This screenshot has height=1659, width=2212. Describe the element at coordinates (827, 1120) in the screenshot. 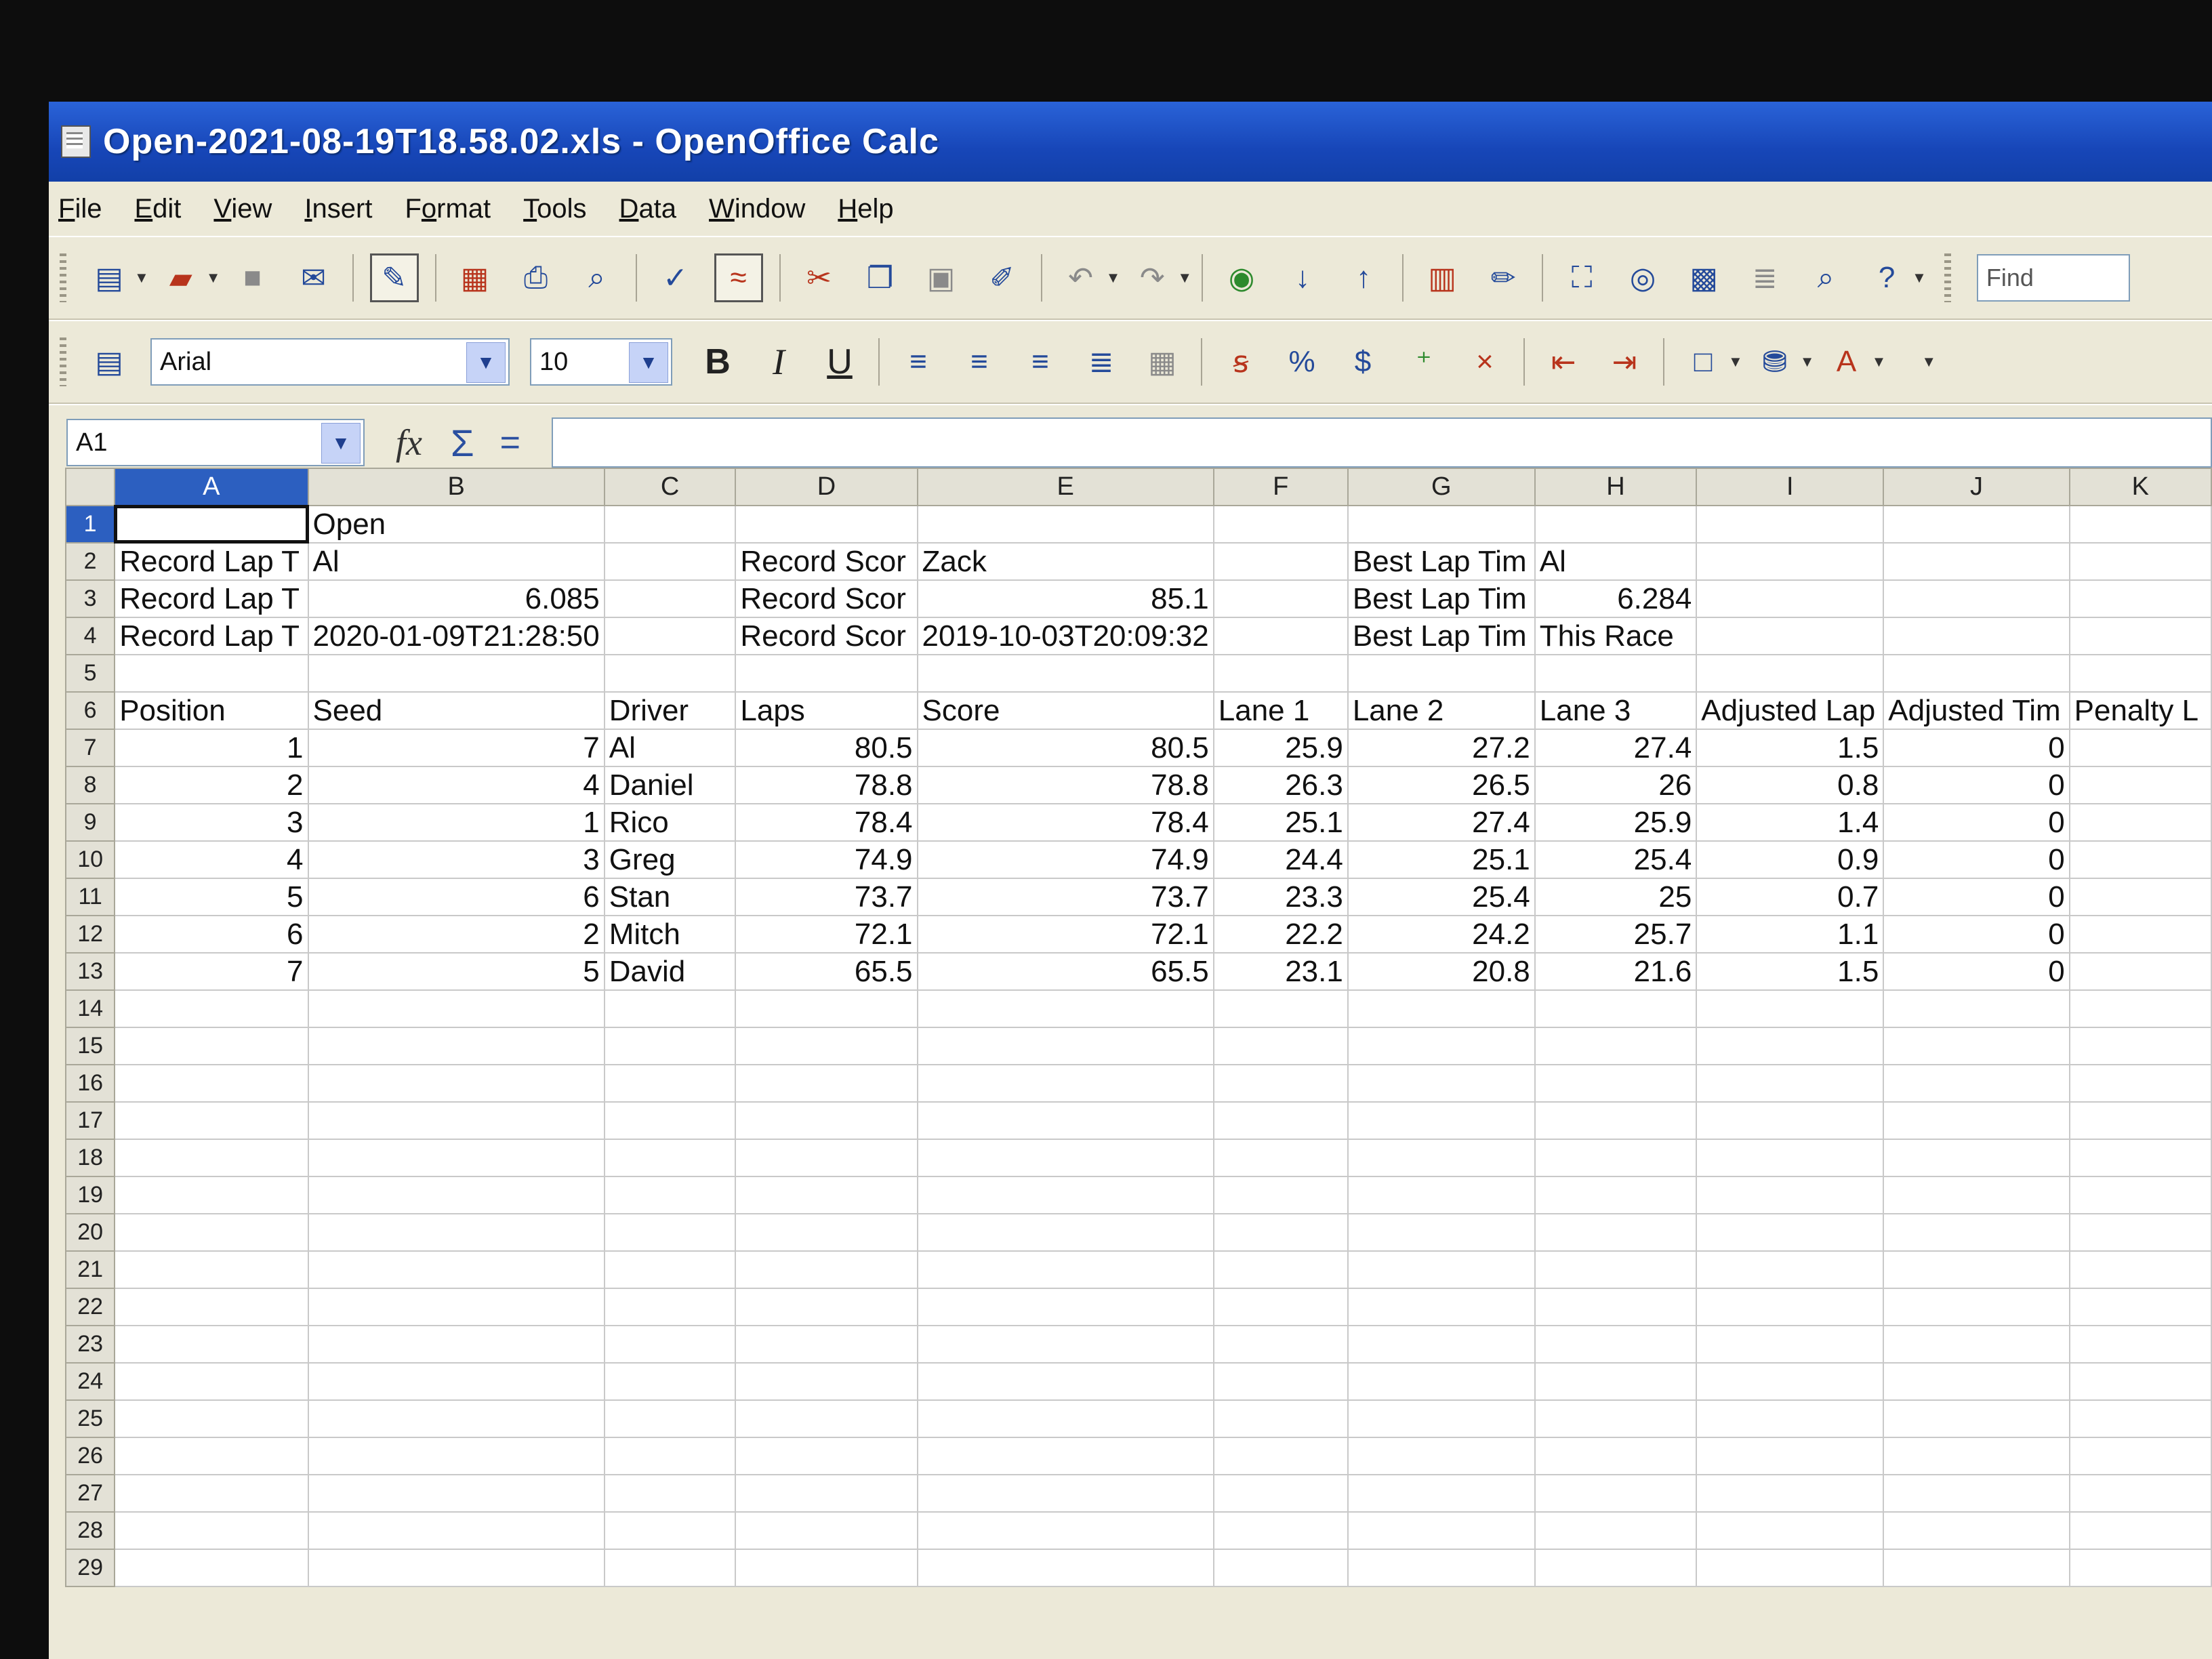

I see `cell-d17` at that location.